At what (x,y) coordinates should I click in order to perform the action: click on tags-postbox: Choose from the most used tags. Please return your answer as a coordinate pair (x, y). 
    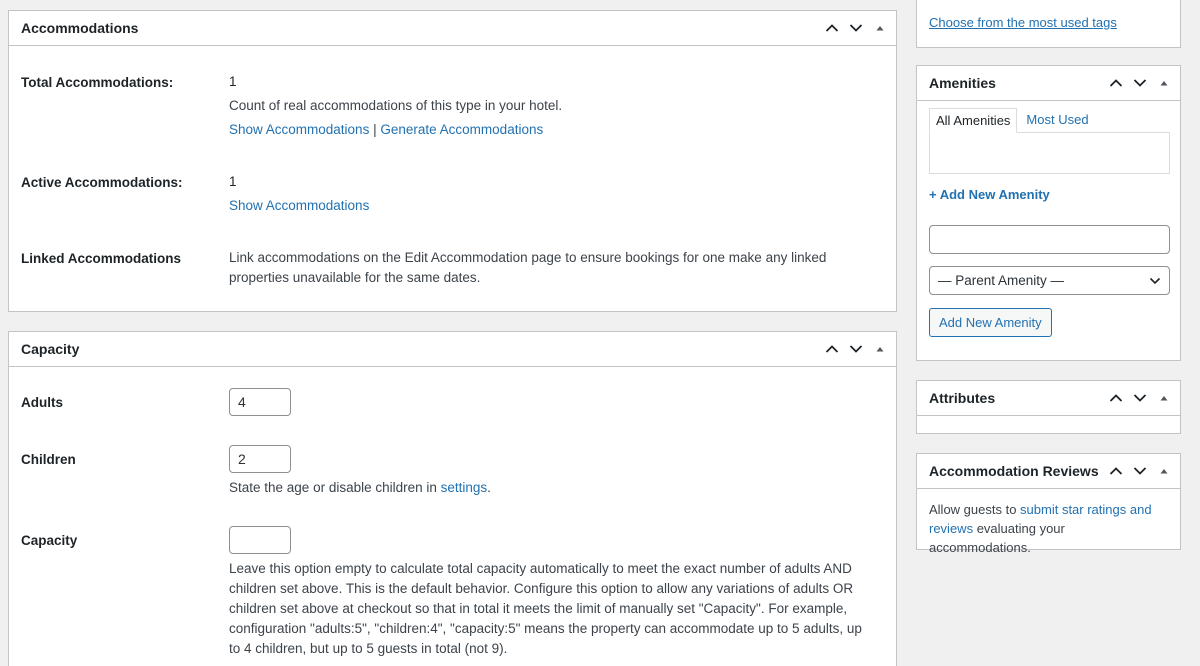
    Looking at the image, I should click on (1048, 24).